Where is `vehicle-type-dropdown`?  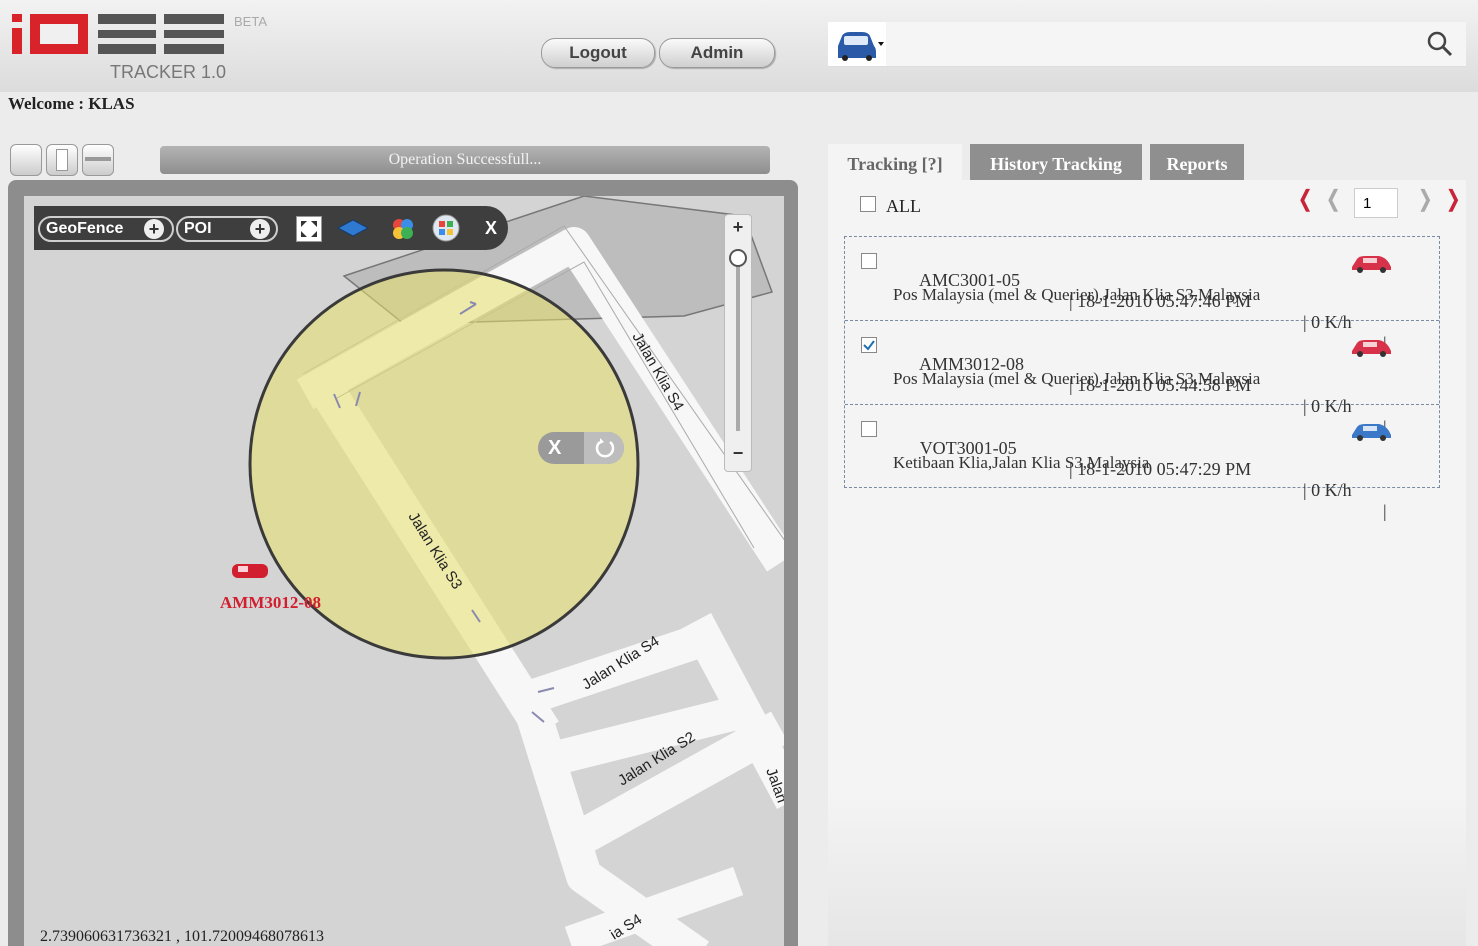 vehicle-type-dropdown is located at coordinates (857, 44).